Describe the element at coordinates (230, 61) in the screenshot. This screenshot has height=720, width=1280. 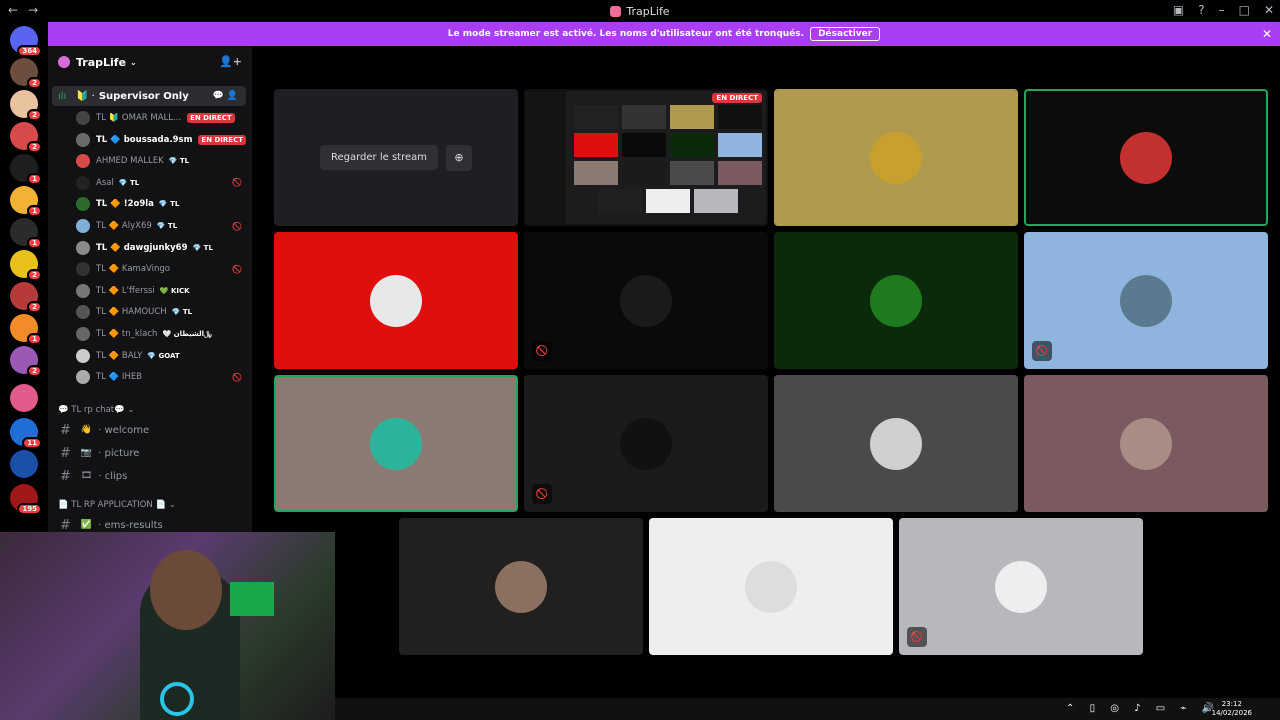
I see `invite-people-icon: 👤+` at that location.